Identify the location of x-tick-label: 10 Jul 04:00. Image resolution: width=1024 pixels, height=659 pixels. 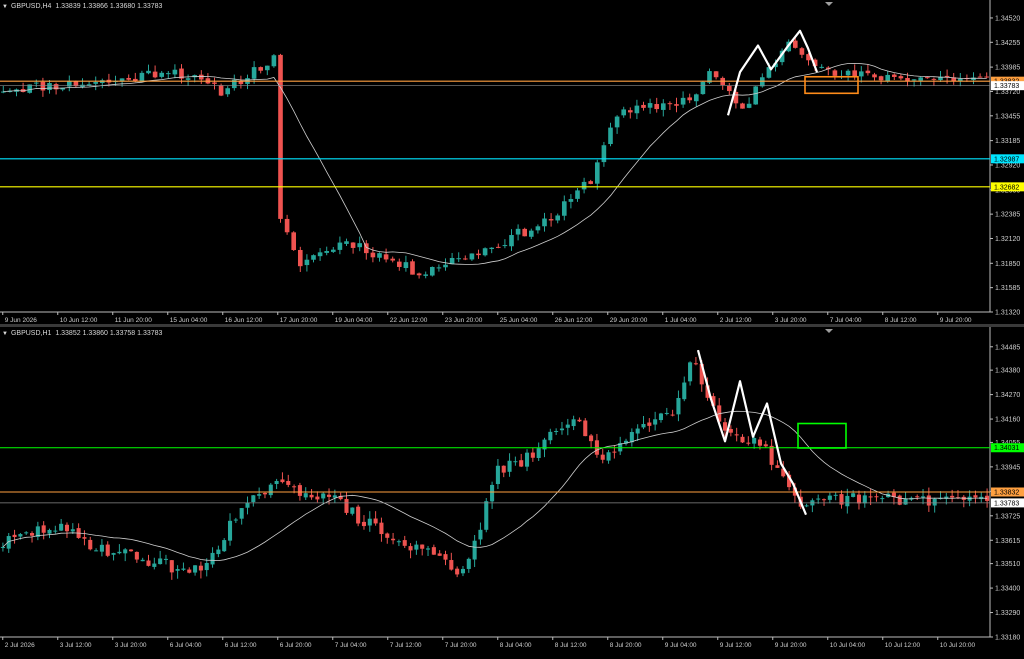
(848, 645).